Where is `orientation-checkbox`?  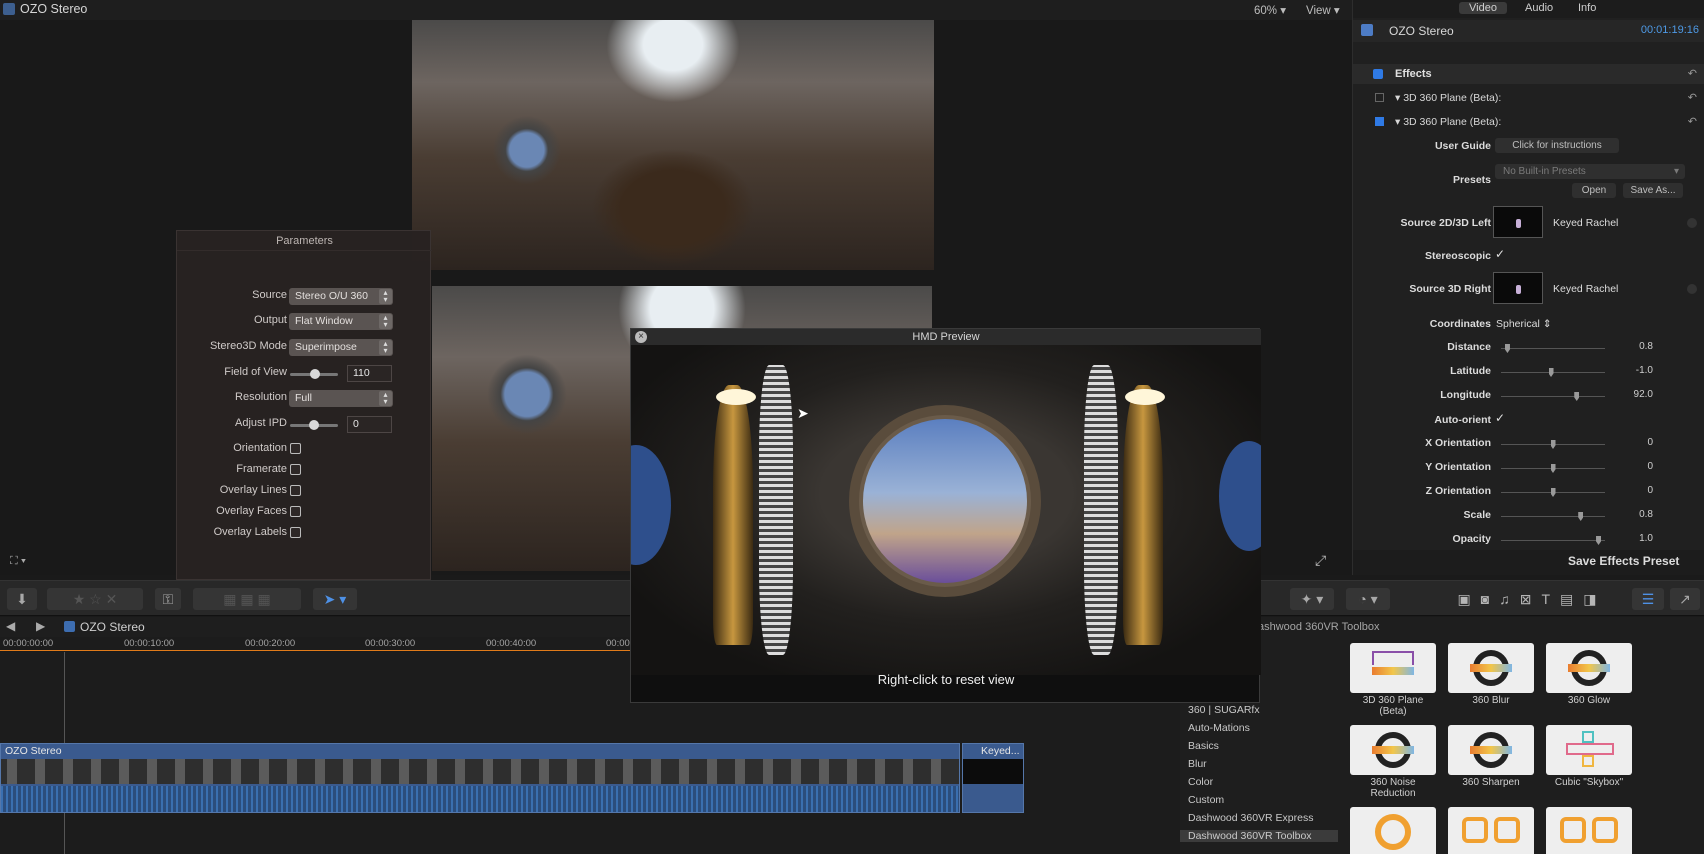 orientation-checkbox is located at coordinates (295, 448).